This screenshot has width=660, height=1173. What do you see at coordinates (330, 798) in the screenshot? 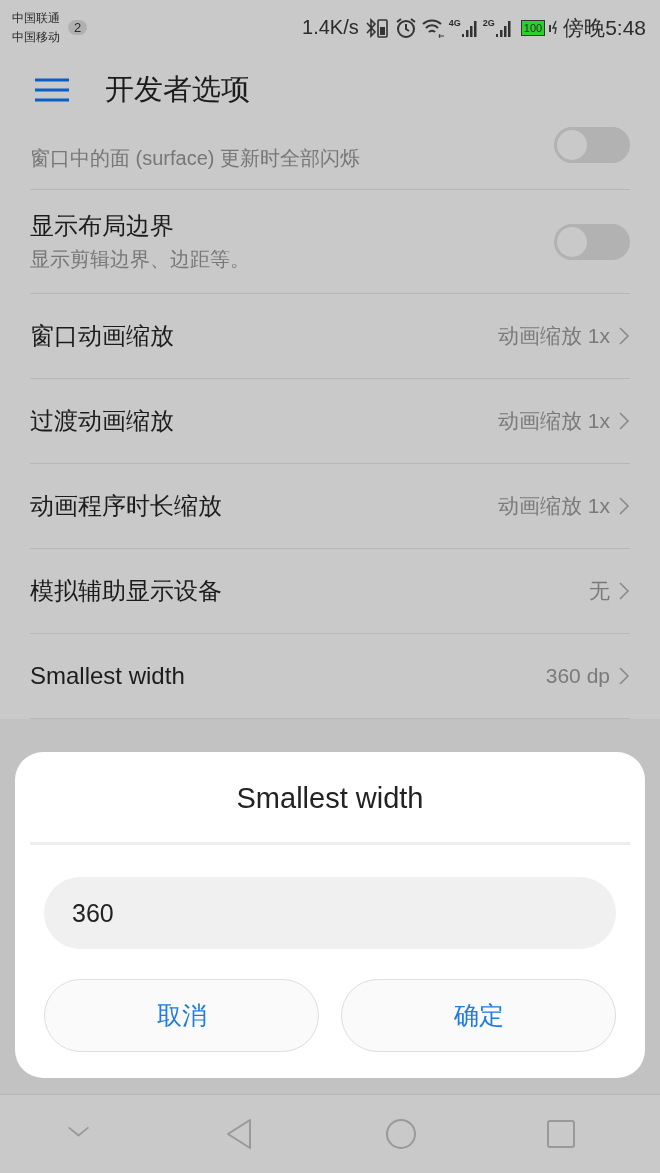
I see `dialog-title: Smallest width` at bounding box center [330, 798].